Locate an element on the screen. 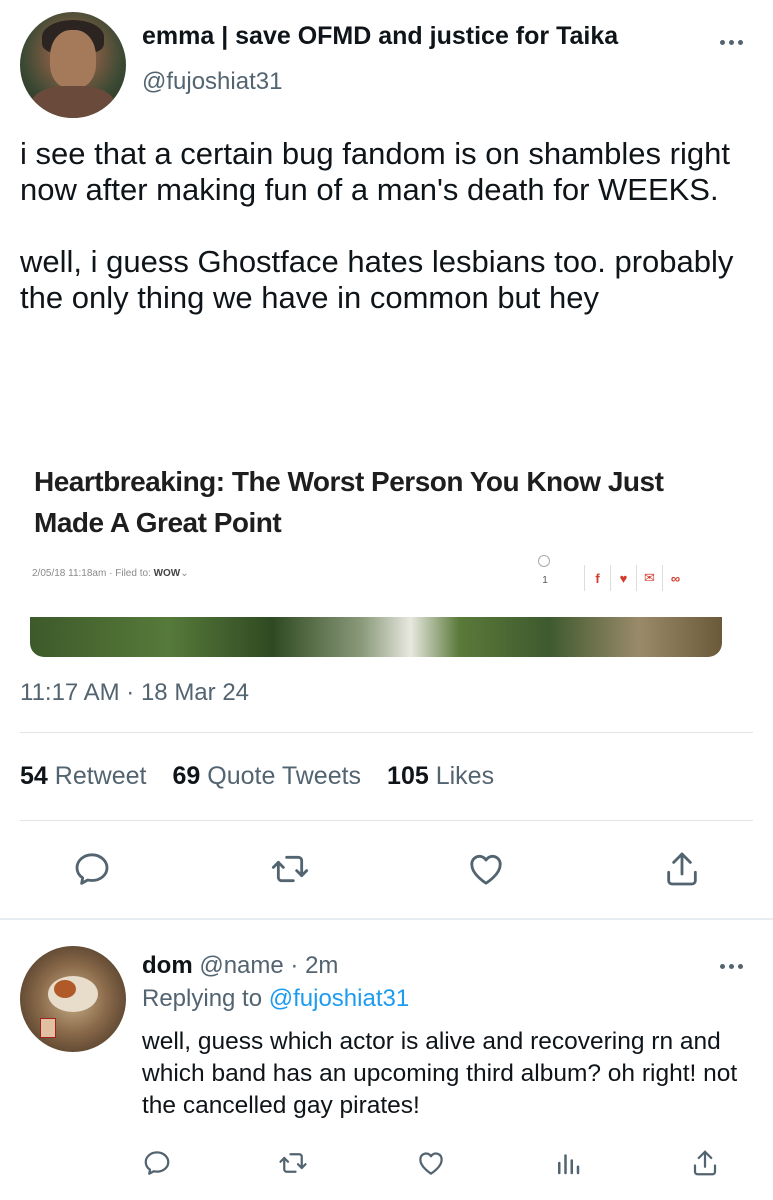  retweets-stat: 54 Retweet is located at coordinates (83, 776).